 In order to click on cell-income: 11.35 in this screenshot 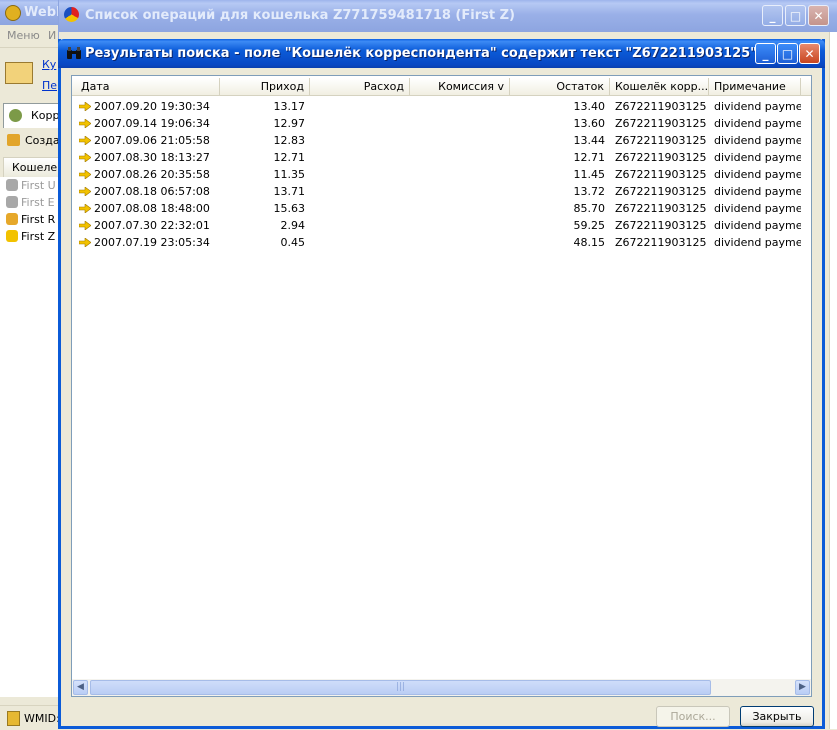, I will do `click(265, 174)`.